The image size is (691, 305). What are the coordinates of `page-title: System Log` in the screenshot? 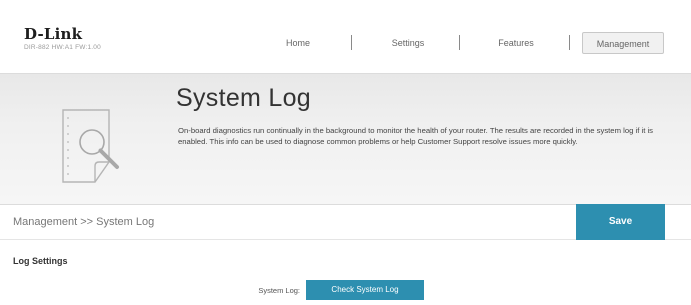 It's located at (244, 98).